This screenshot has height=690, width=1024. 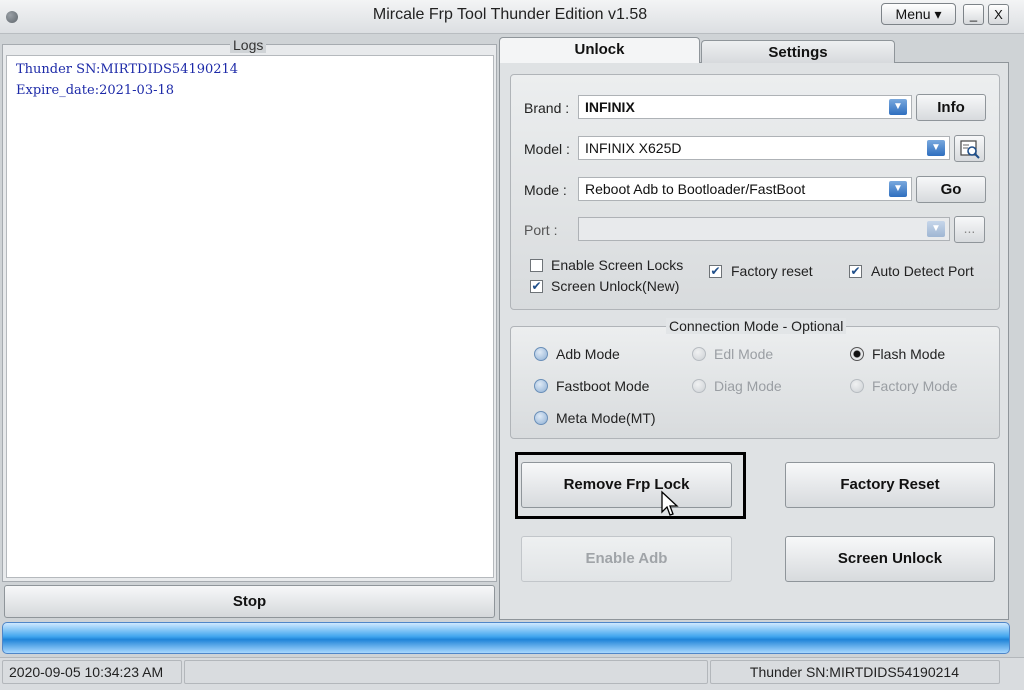 What do you see at coordinates (599, 50) in the screenshot?
I see `tab-unlock: Unlock` at bounding box center [599, 50].